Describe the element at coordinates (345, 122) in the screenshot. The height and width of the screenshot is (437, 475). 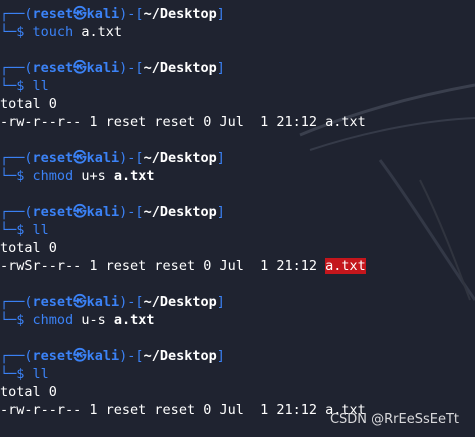
I see `file-name: a.txt` at that location.